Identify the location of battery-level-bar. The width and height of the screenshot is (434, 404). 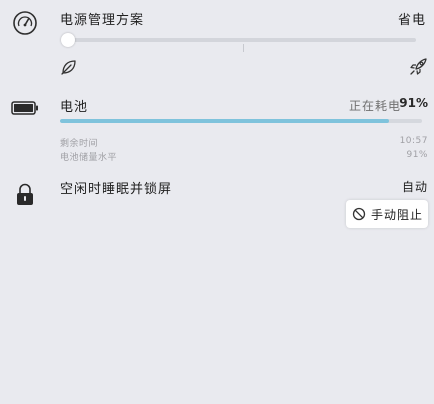
(241, 121).